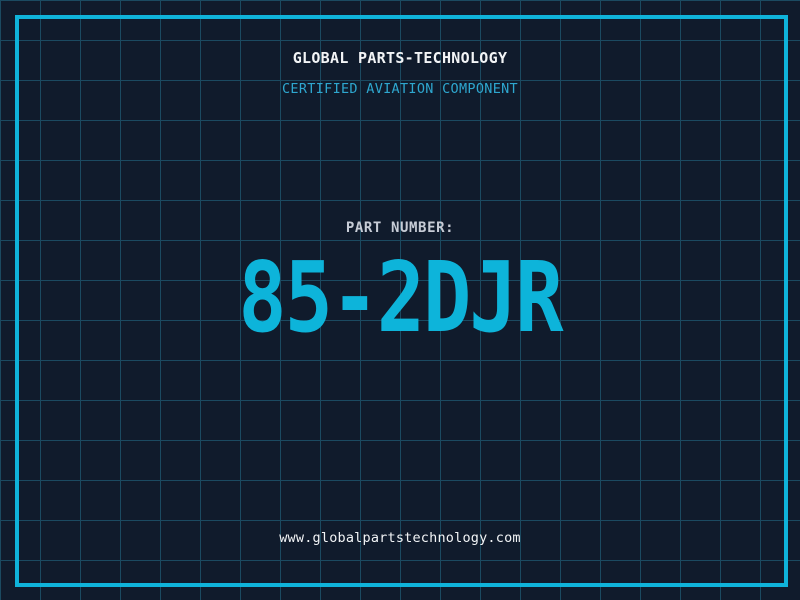 The image size is (800, 600). What do you see at coordinates (400, 228) in the screenshot?
I see `part-number-label: PART NUMBER:` at bounding box center [400, 228].